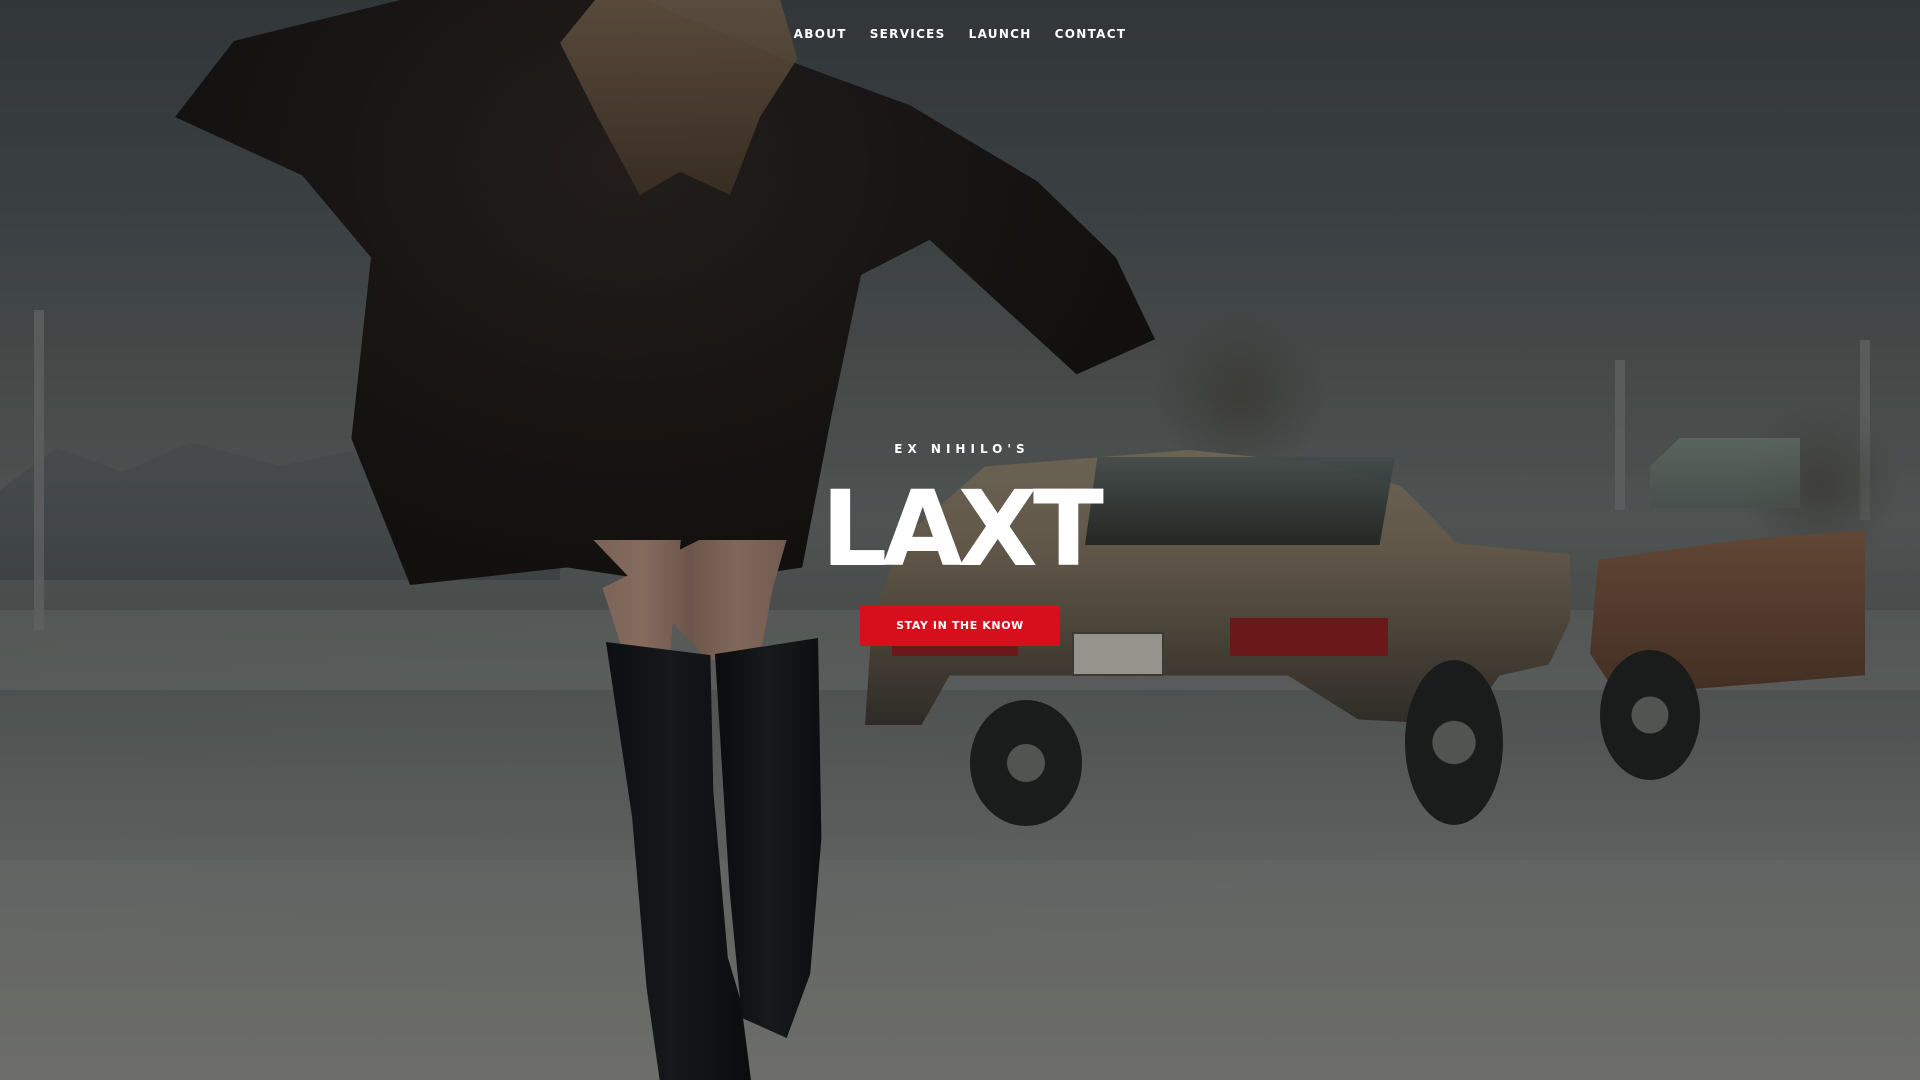  What do you see at coordinates (962, 449) in the screenshot?
I see `hero-eyebrow: EX NIHILO'S` at bounding box center [962, 449].